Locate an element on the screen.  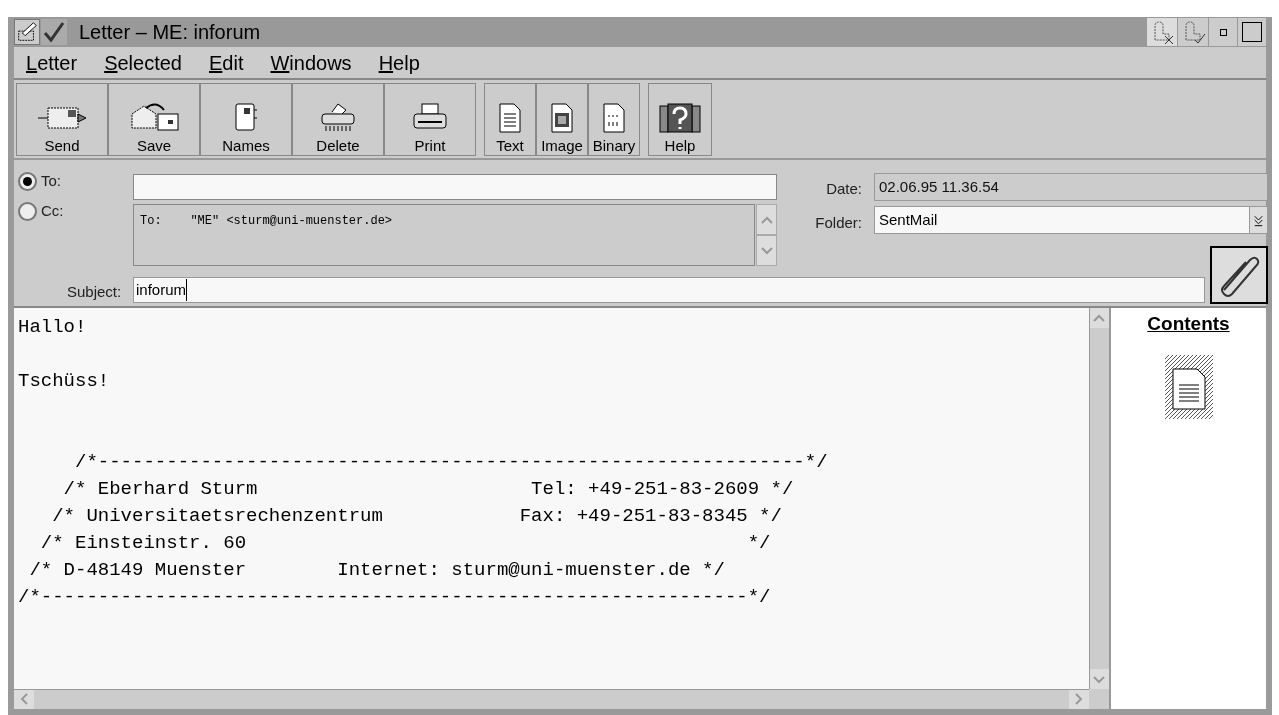
toolbar-button: Help is located at coordinates (680, 119).